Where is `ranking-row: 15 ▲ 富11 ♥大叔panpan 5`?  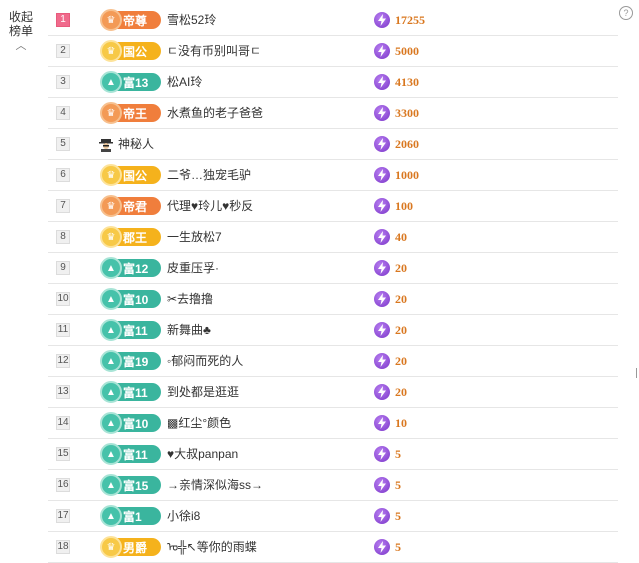 ranking-row: 15 ▲ 富11 ♥大叔panpan 5 is located at coordinates (333, 454).